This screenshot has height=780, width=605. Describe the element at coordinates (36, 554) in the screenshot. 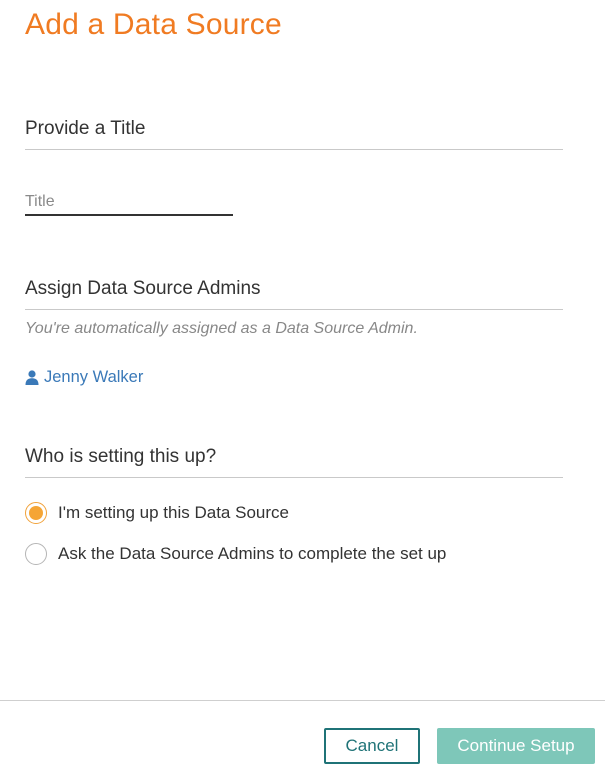

I see `radio-button-unselected` at that location.